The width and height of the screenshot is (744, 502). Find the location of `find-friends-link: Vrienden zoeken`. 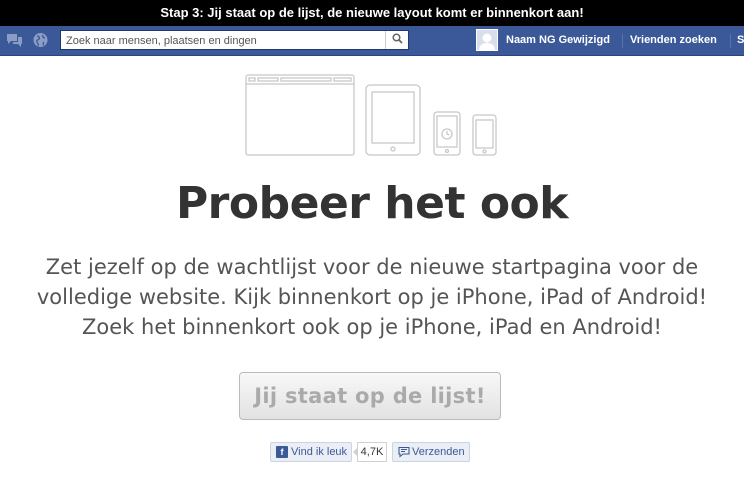

find-friends-link: Vrienden zoeken is located at coordinates (673, 40).